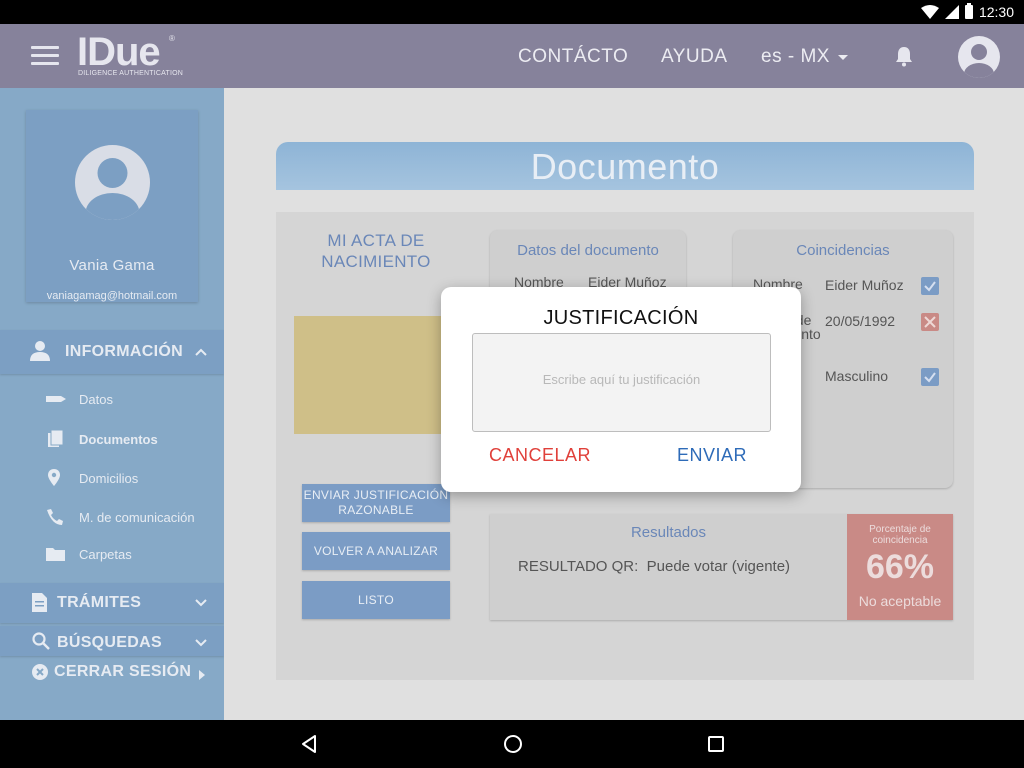  I want to click on signal-icon, so click(951, 12).